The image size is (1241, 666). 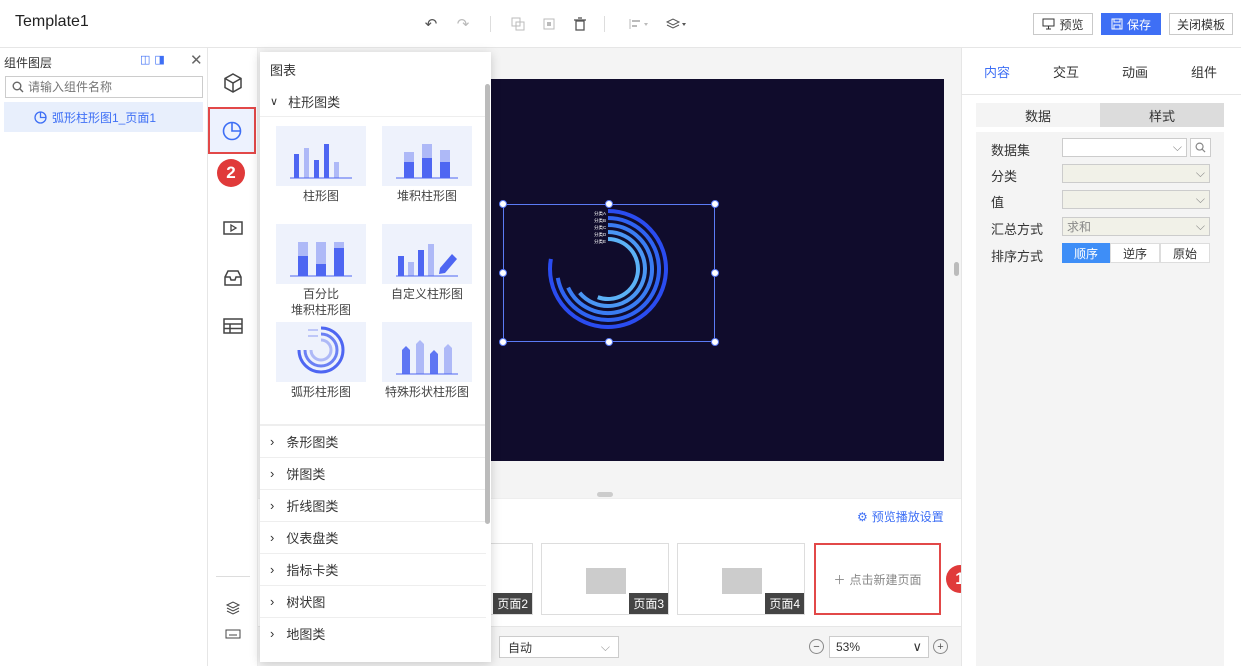 What do you see at coordinates (373, 505) in the screenshot?
I see `category-row: › 折线图类` at bounding box center [373, 505].